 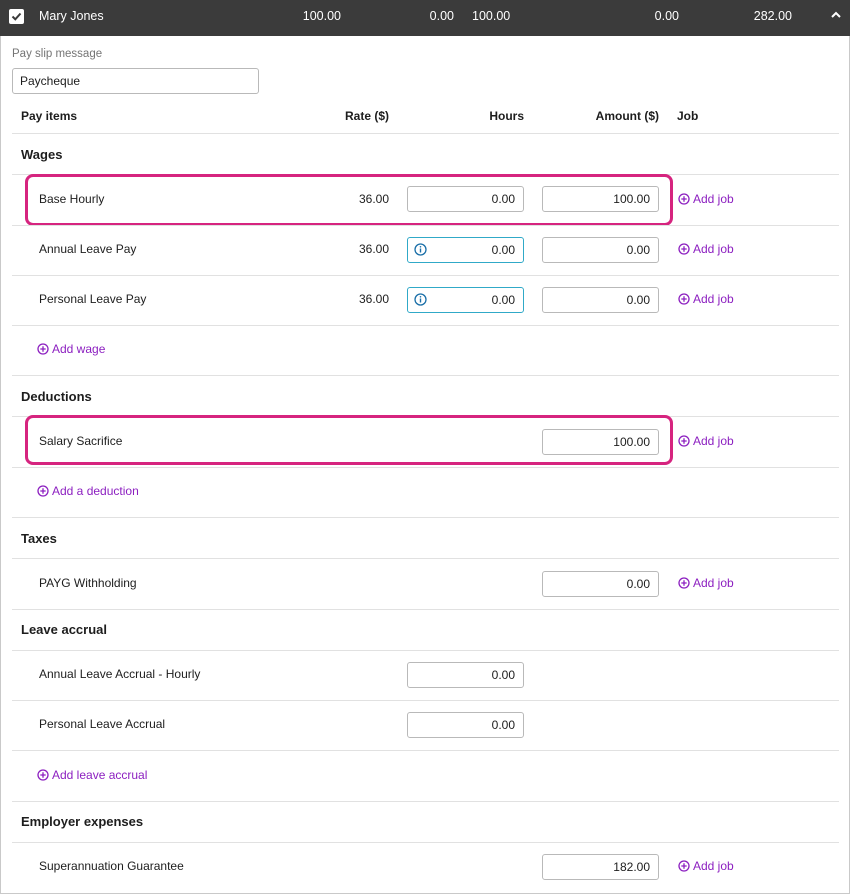 I want to click on pay-item-name: Annual Leave Accrual - Hourly, so click(x=120, y=674).